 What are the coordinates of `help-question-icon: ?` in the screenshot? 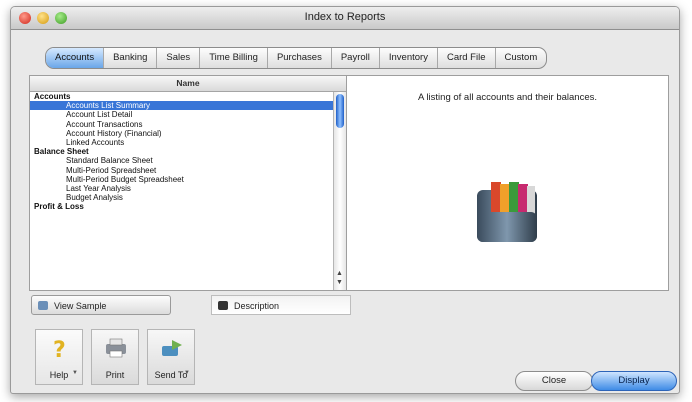 It's located at (59, 349).